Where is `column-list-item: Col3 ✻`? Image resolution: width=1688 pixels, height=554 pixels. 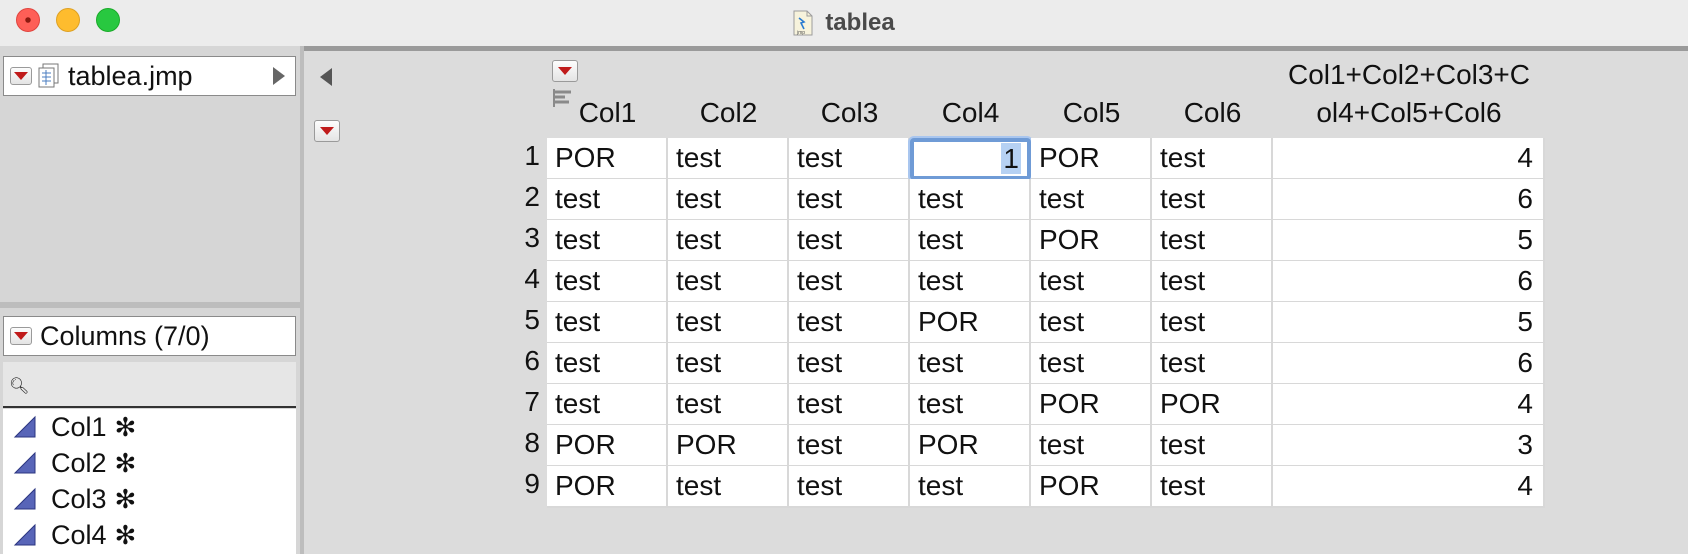 column-list-item: Col3 ✻ is located at coordinates (149, 499).